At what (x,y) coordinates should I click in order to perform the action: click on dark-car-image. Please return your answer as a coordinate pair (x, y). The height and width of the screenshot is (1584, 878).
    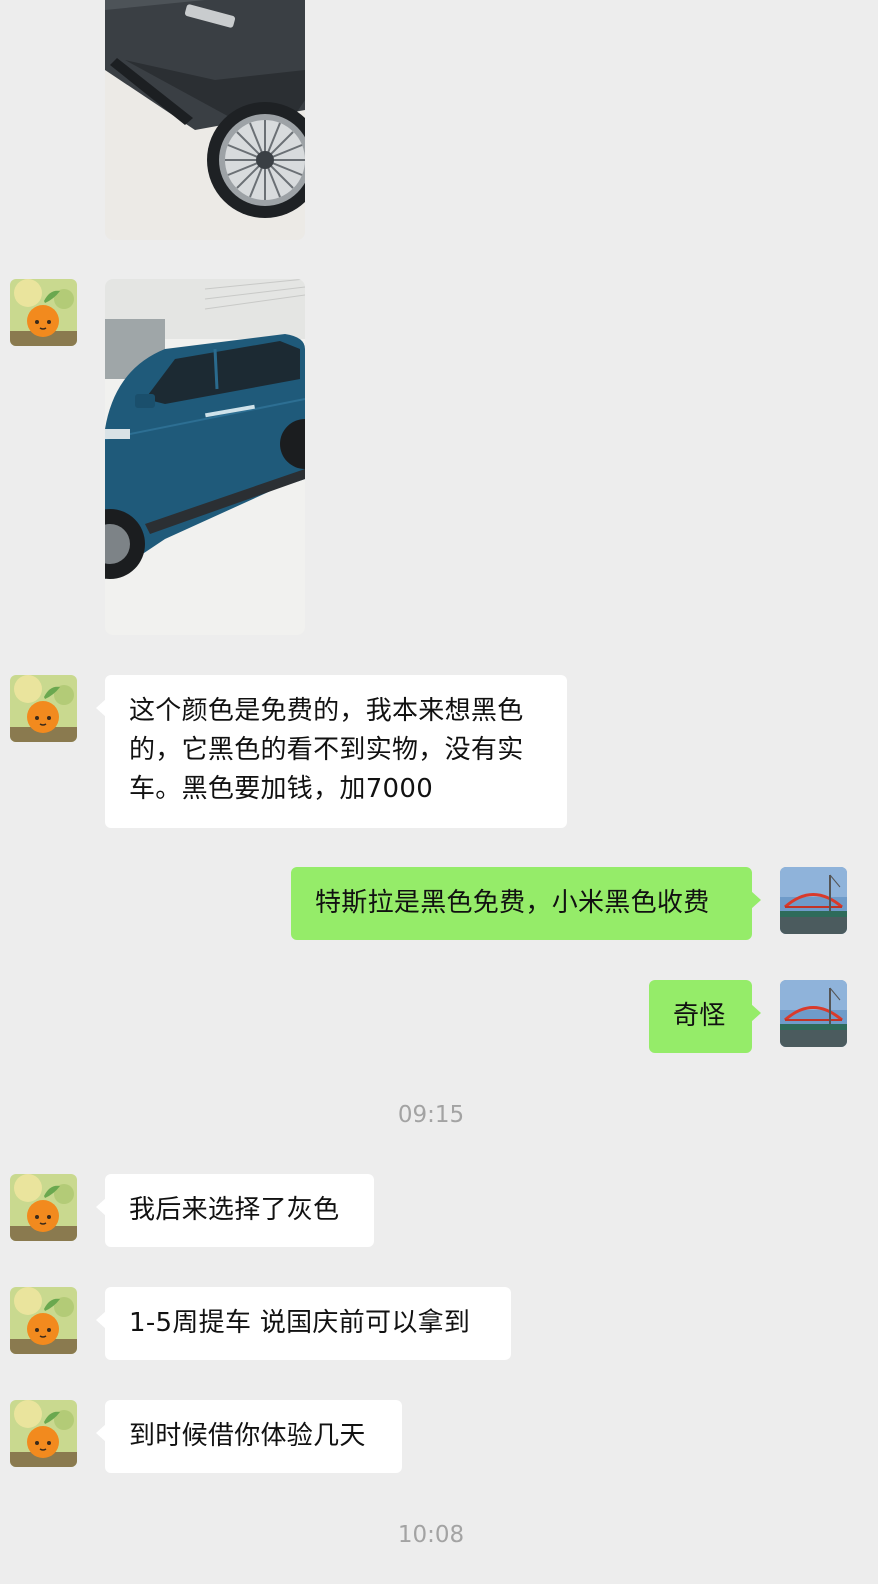
    Looking at the image, I should click on (205, 120).